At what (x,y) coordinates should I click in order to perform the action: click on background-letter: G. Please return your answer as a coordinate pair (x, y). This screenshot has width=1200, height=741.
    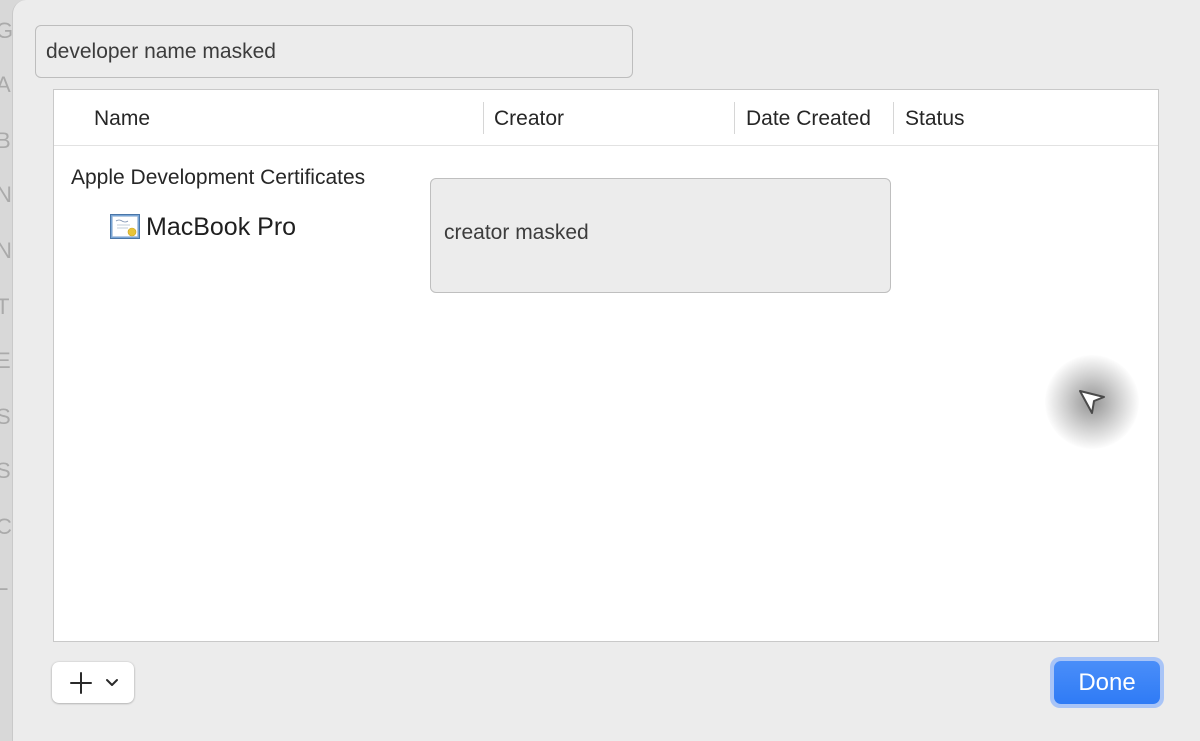
    Looking at the image, I should click on (6, 30).